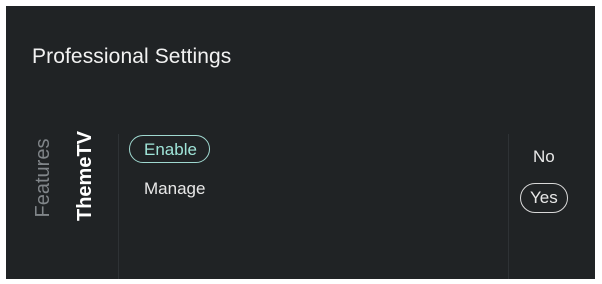 The image size is (602, 284). What do you see at coordinates (169, 149) in the screenshot?
I see `menu-item-enable: Enable` at bounding box center [169, 149].